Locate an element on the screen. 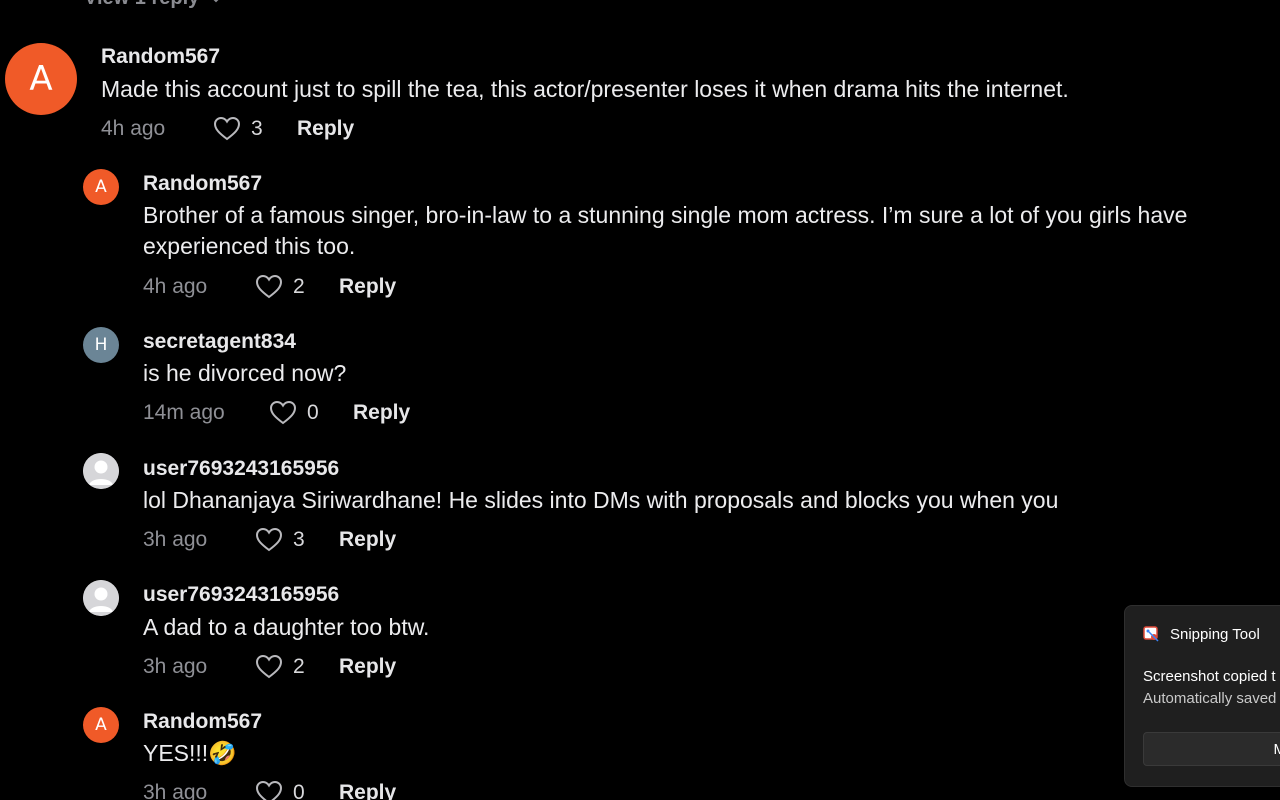 This screenshot has height=800, width=1280. snipping-tool-icon is located at coordinates (1151, 634).